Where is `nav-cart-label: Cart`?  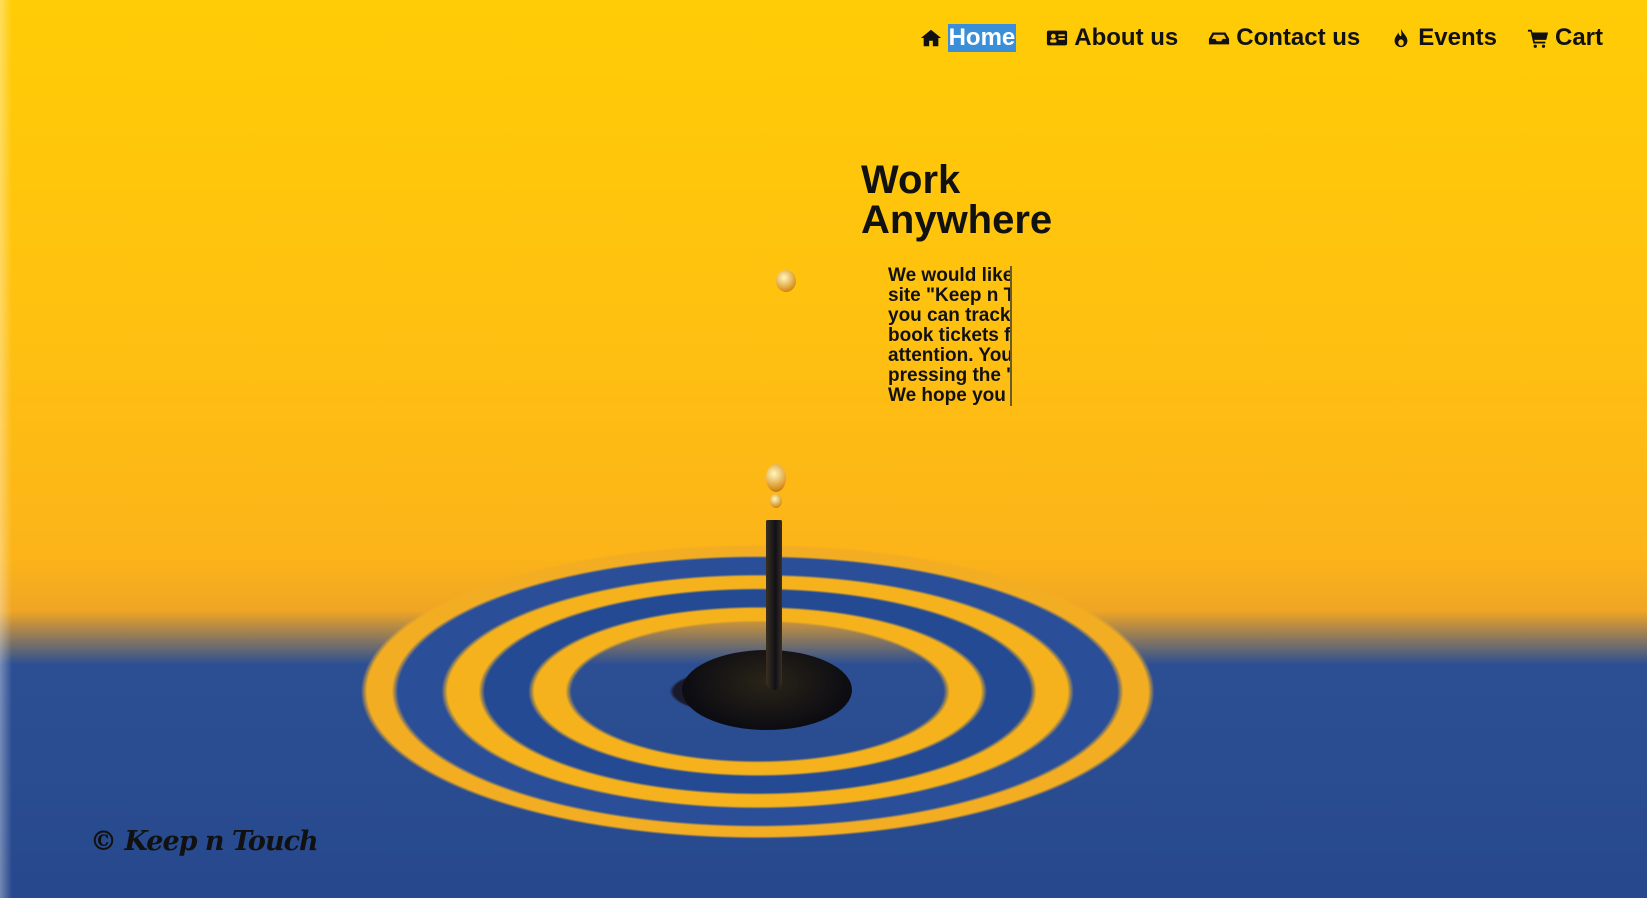 nav-cart-label: Cart is located at coordinates (1578, 37).